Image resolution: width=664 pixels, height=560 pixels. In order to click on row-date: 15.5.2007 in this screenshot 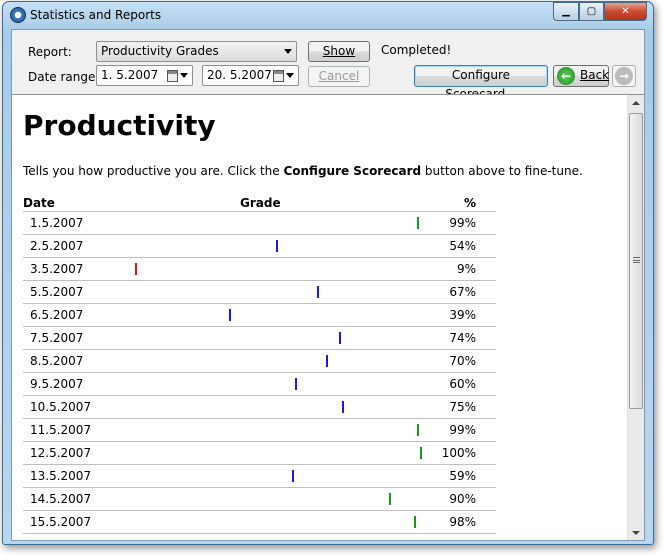, I will do `click(61, 522)`.